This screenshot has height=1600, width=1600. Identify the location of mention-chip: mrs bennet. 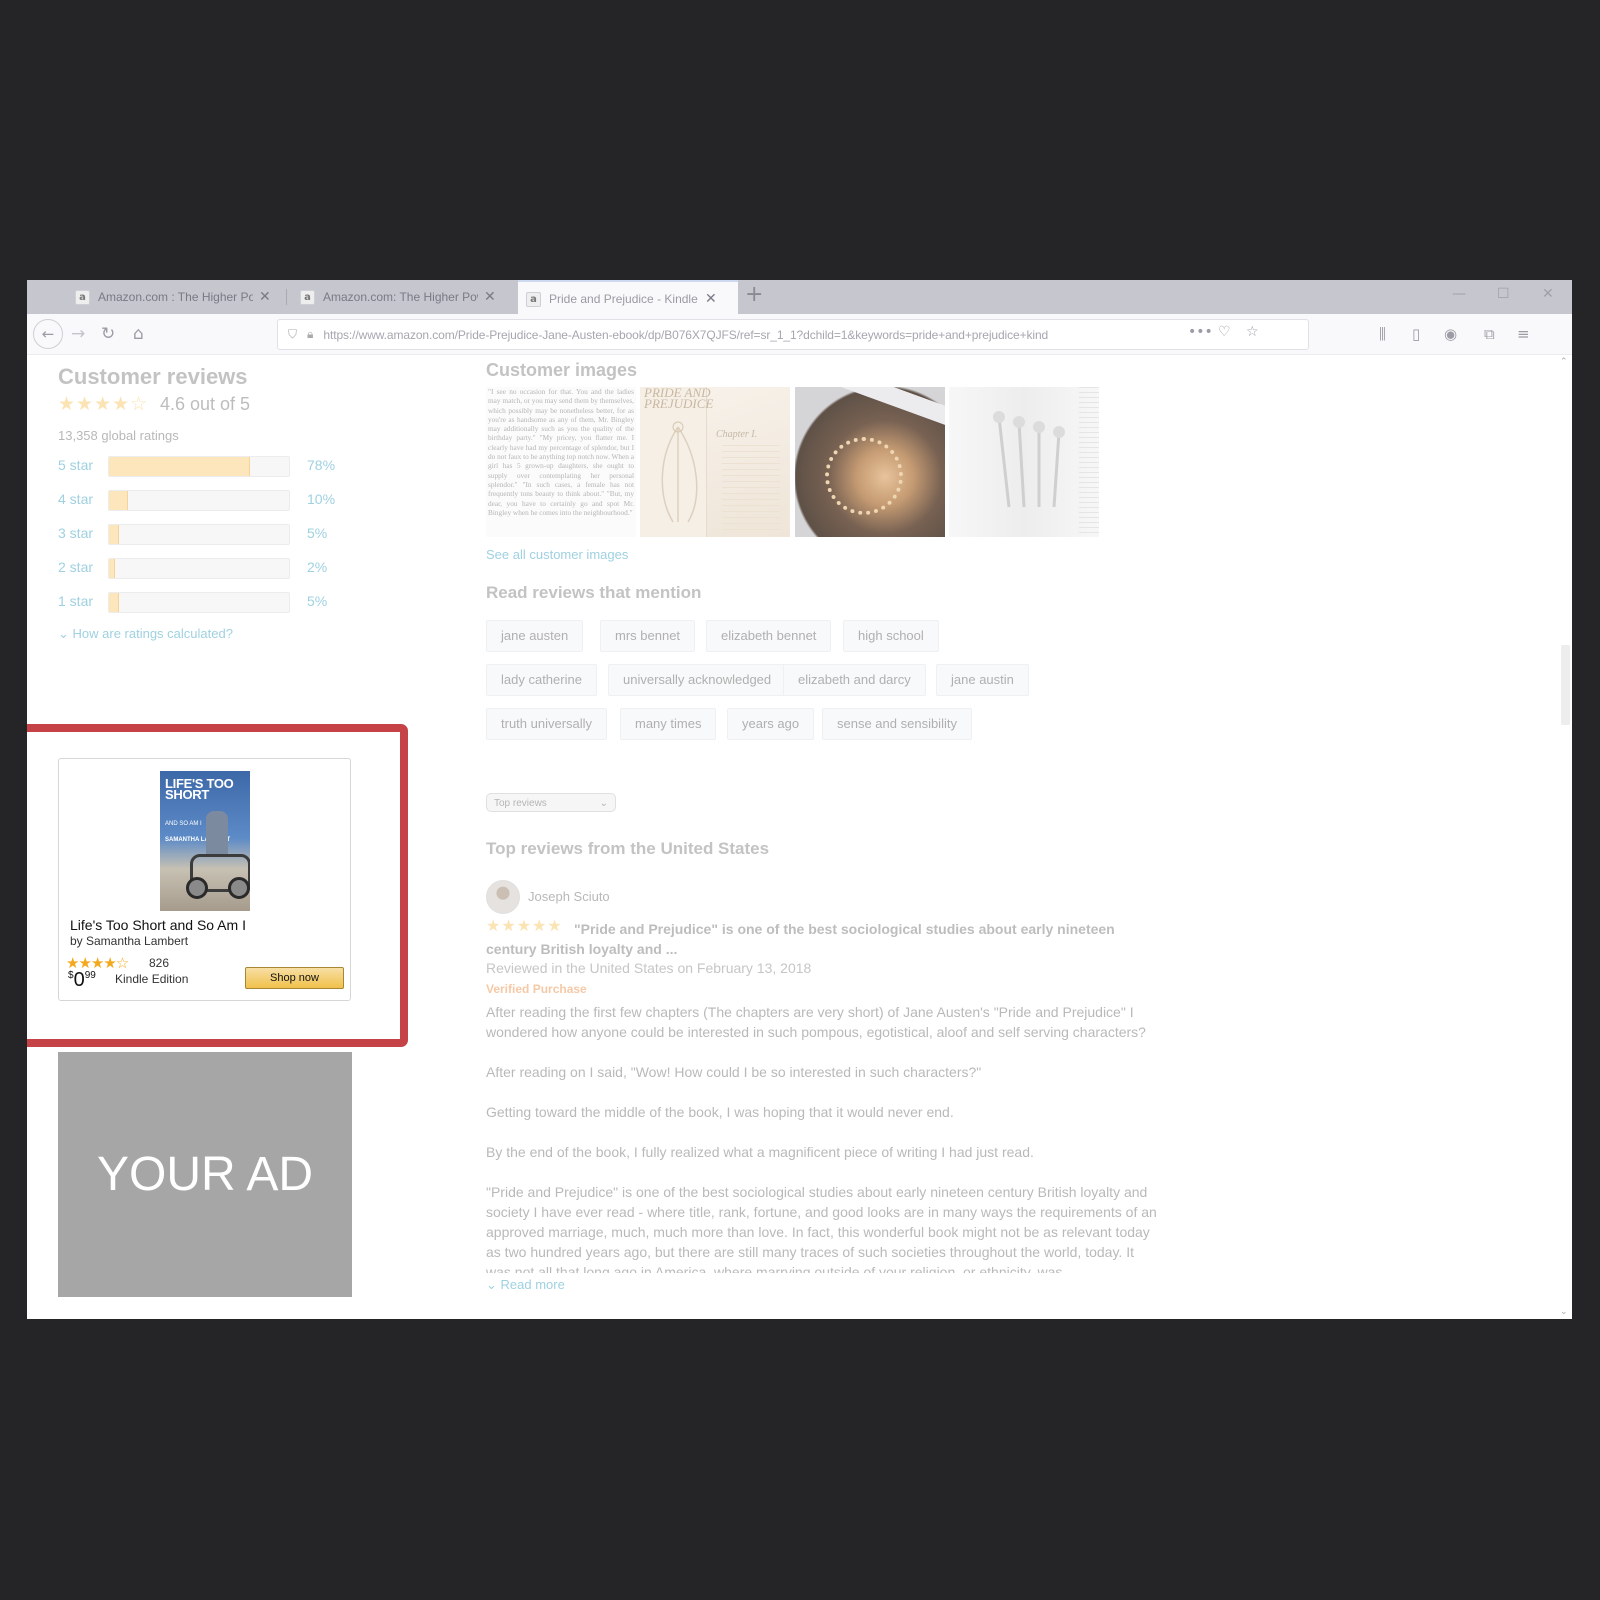
(648, 636).